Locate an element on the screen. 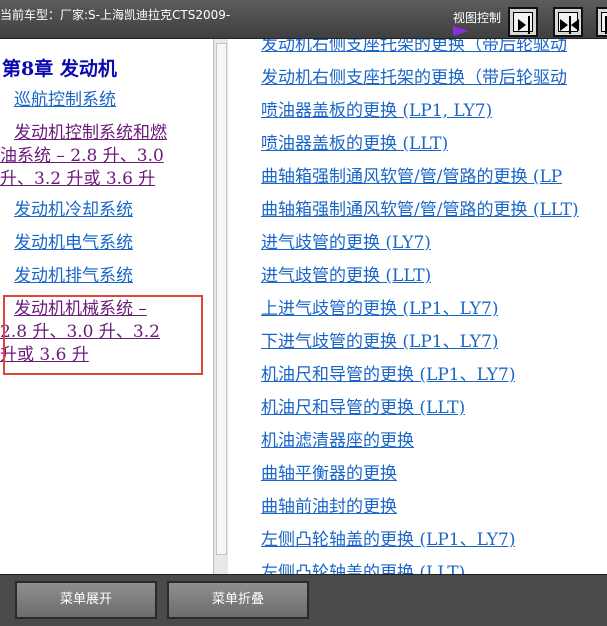 The width and height of the screenshot is (607, 626). collapse-left-pane-icon is located at coordinates (523, 23).